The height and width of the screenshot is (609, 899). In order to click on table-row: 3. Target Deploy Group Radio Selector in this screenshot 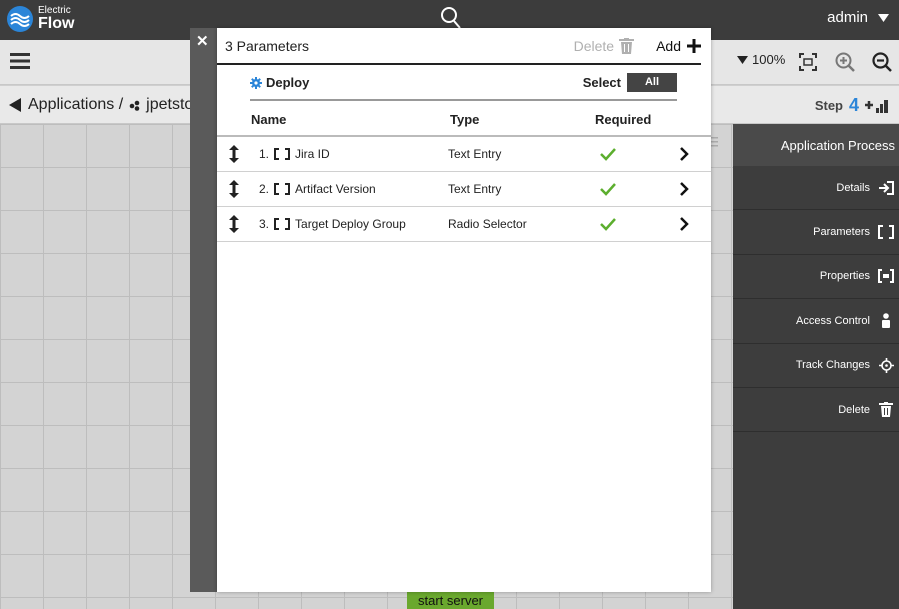, I will do `click(464, 224)`.